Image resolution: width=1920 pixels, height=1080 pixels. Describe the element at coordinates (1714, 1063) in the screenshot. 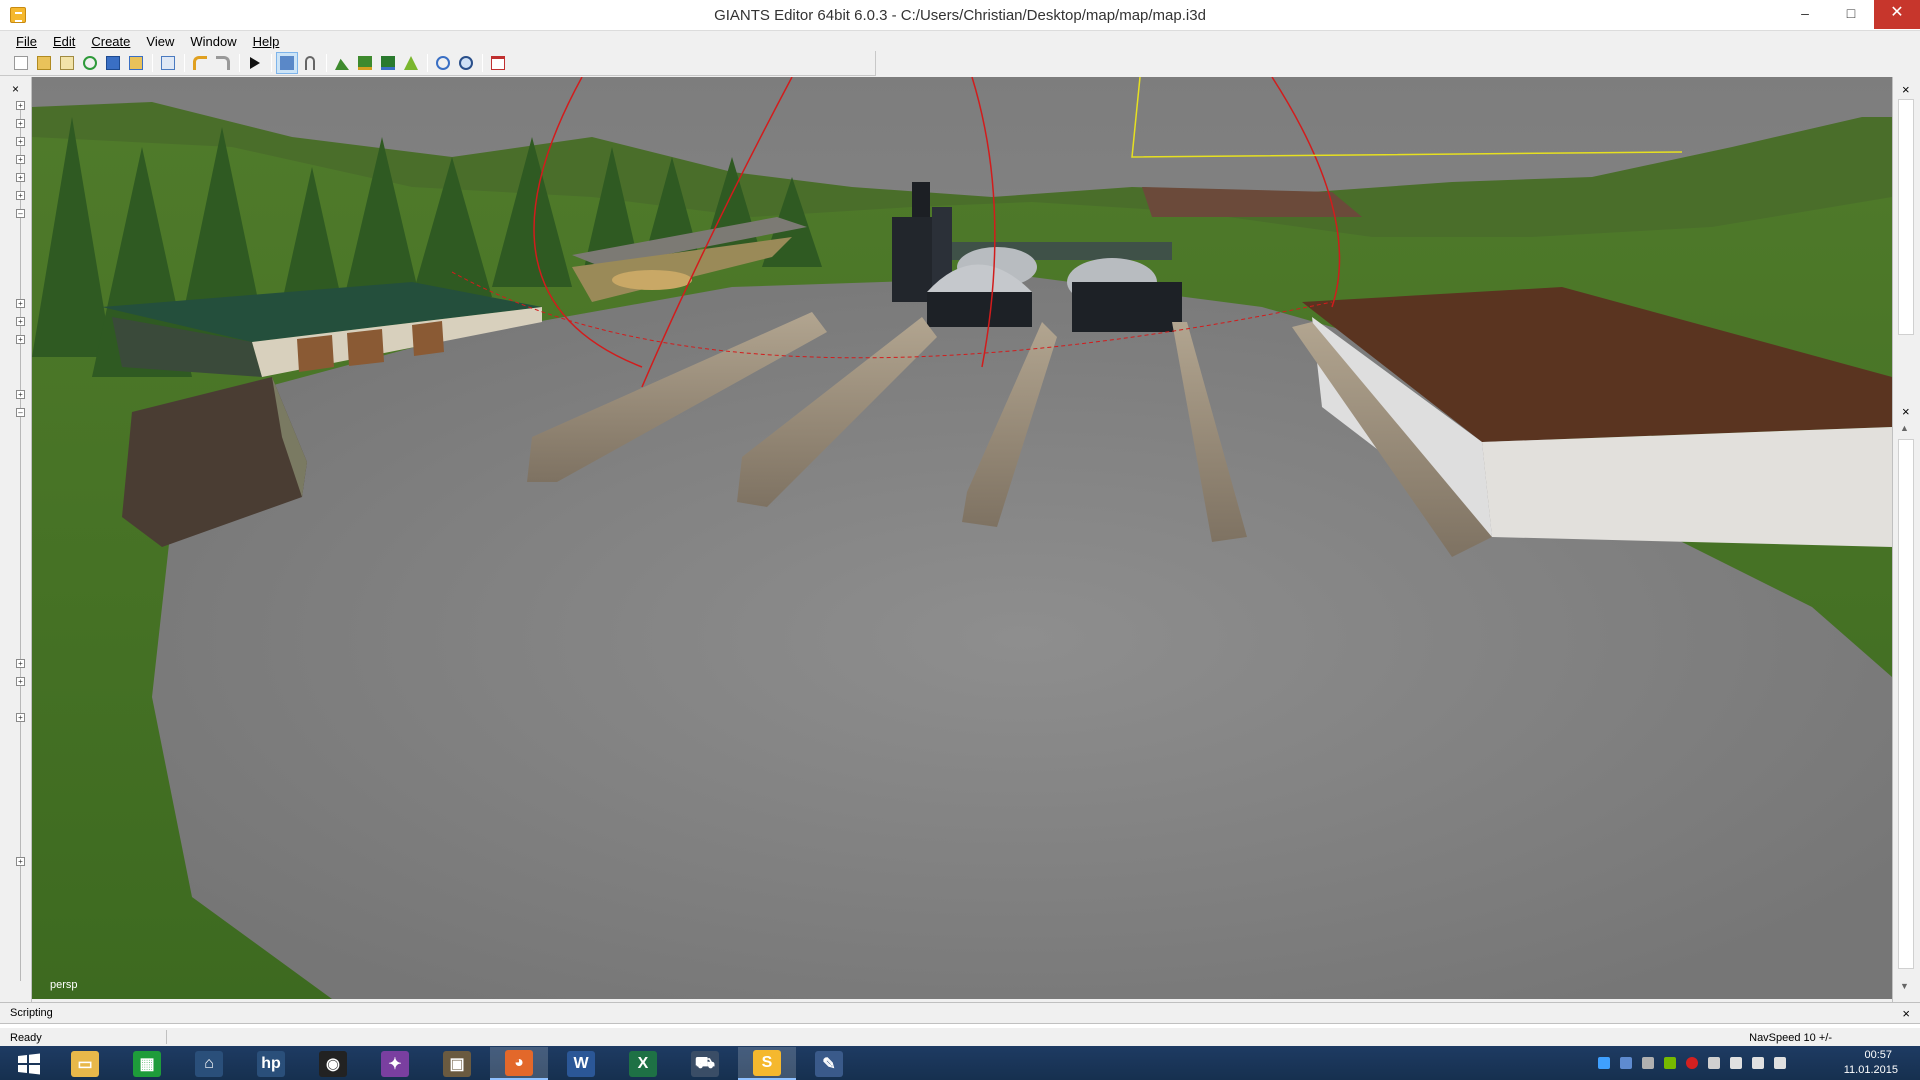

I see `flag-icon` at that location.